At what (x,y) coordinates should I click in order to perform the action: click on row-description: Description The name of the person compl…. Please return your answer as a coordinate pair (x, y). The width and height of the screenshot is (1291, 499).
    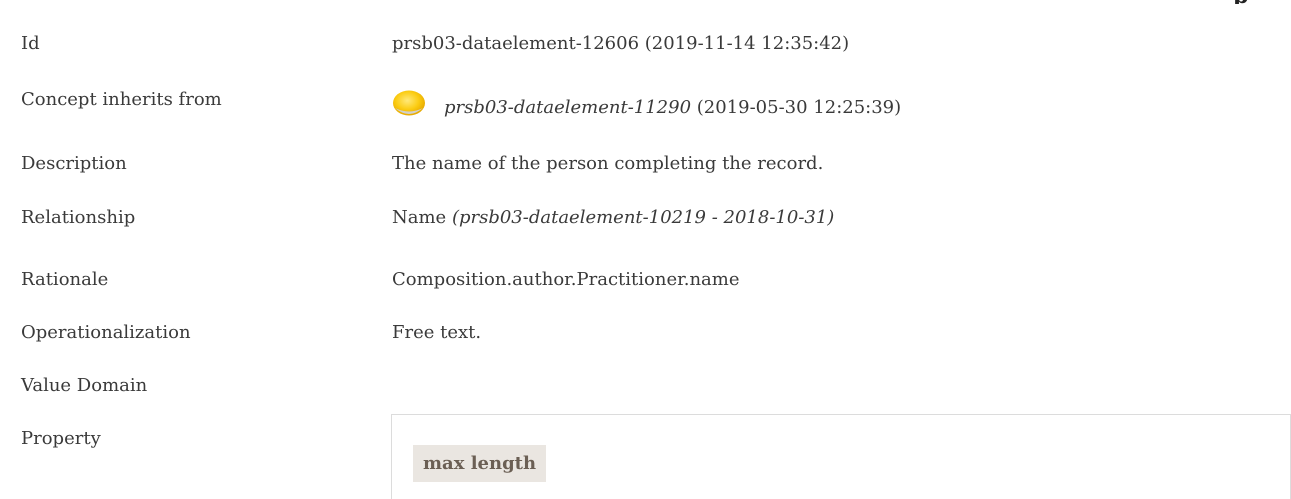
    Looking at the image, I should click on (645, 173).